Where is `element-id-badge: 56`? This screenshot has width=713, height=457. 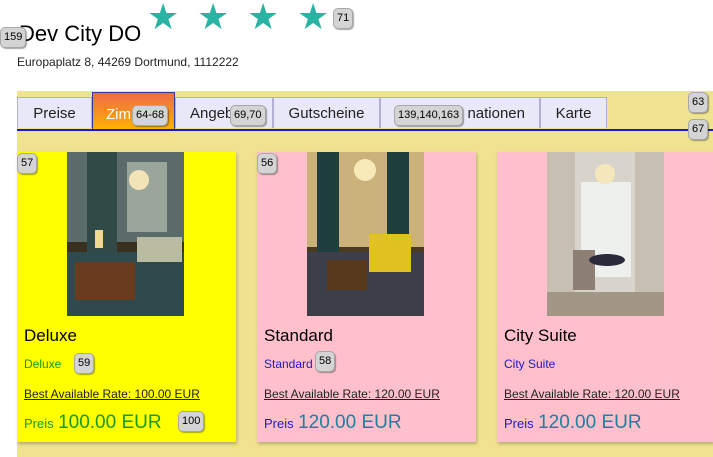 element-id-badge: 56 is located at coordinates (267, 163).